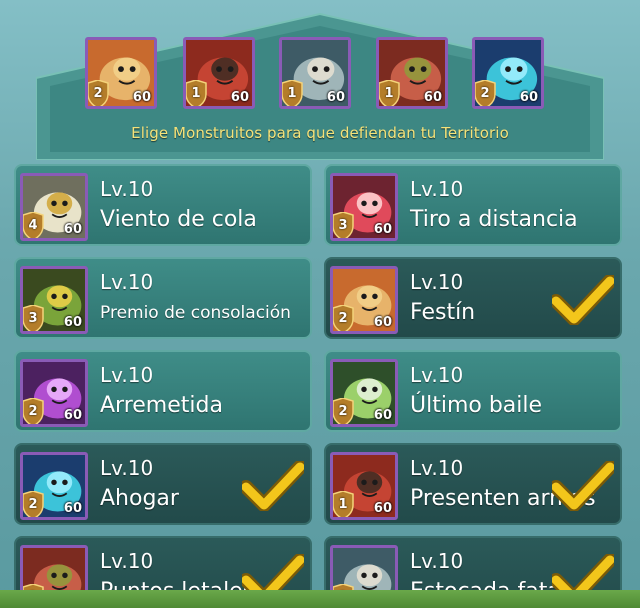 Image resolution: width=640 pixels, height=608 pixels. What do you see at coordinates (473, 205) in the screenshot?
I see `monster-card: 3 60 Lv.10 Tiro a distancia` at bounding box center [473, 205].